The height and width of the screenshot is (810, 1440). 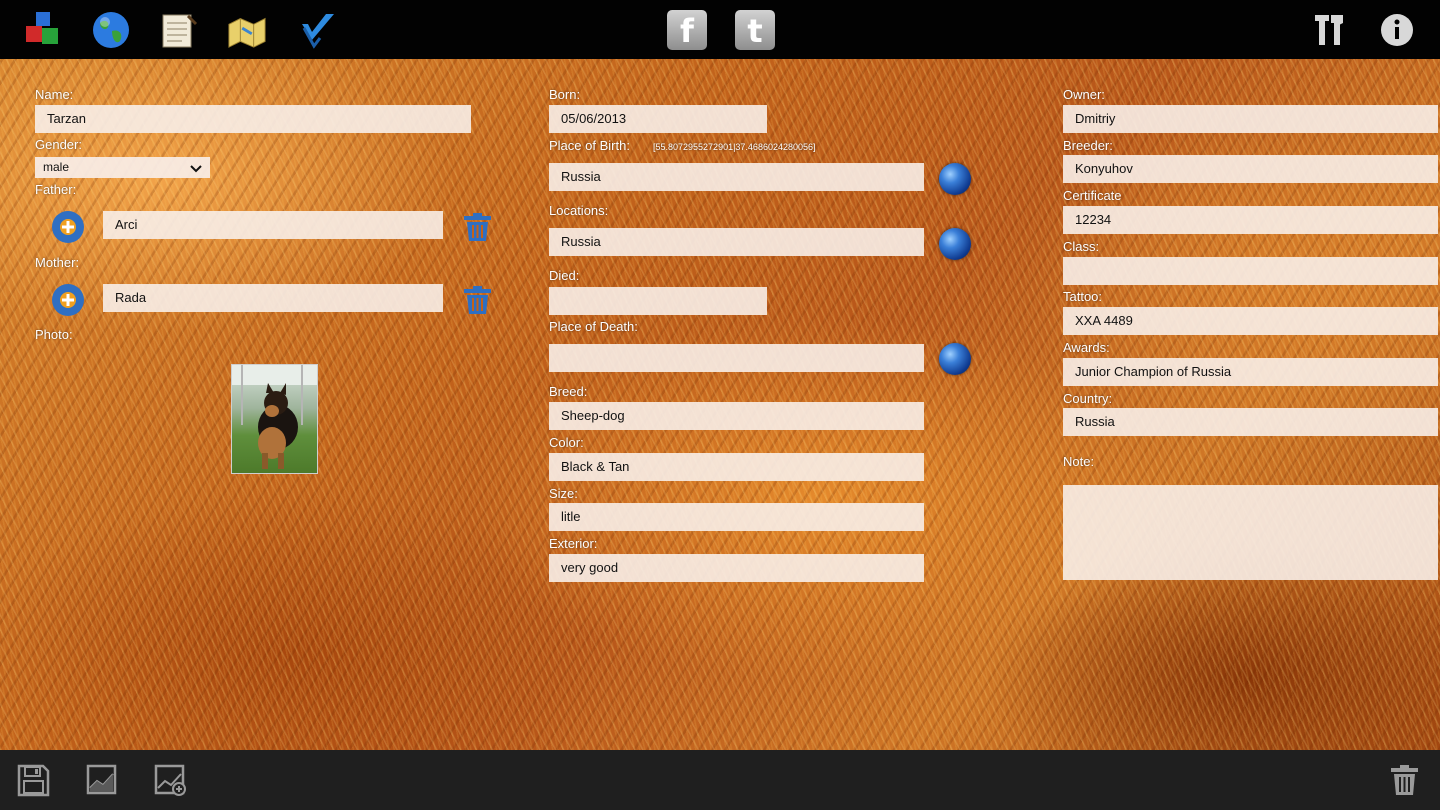 What do you see at coordinates (1086, 347) in the screenshot?
I see `awards-label: Awards:` at bounding box center [1086, 347].